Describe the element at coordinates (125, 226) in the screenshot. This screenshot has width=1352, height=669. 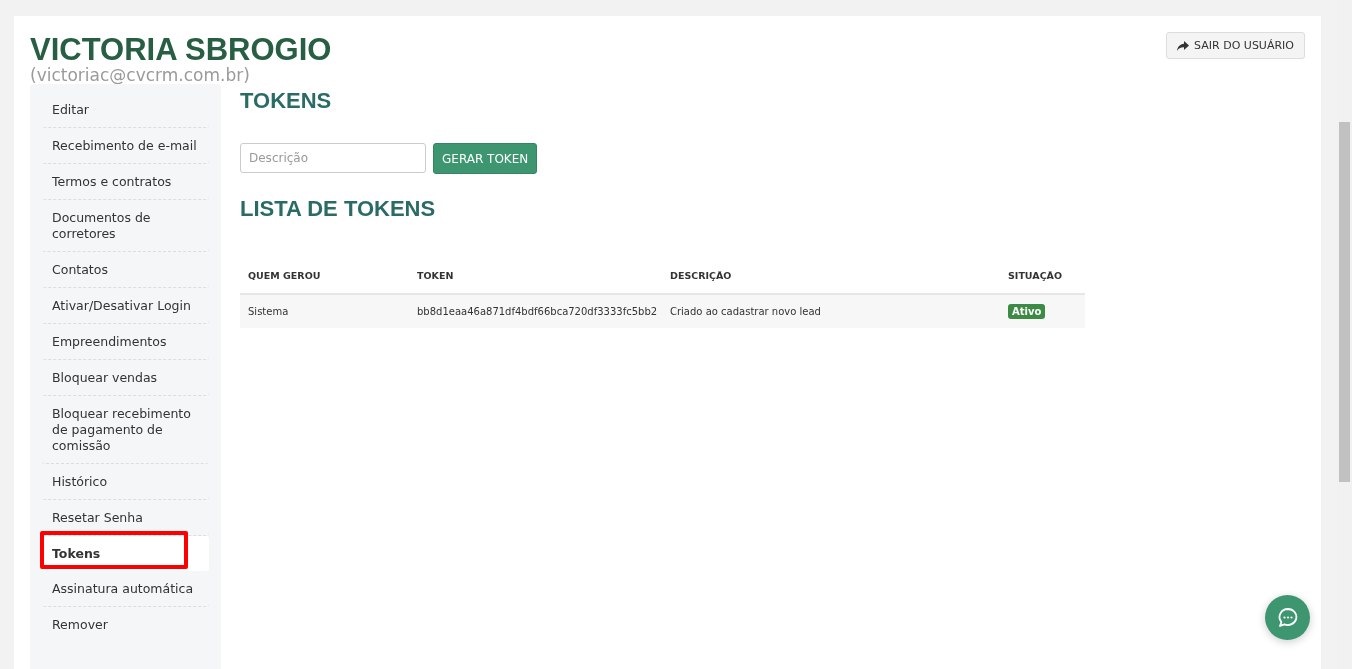
I see `sidebar-item: Documentos de corretores` at that location.